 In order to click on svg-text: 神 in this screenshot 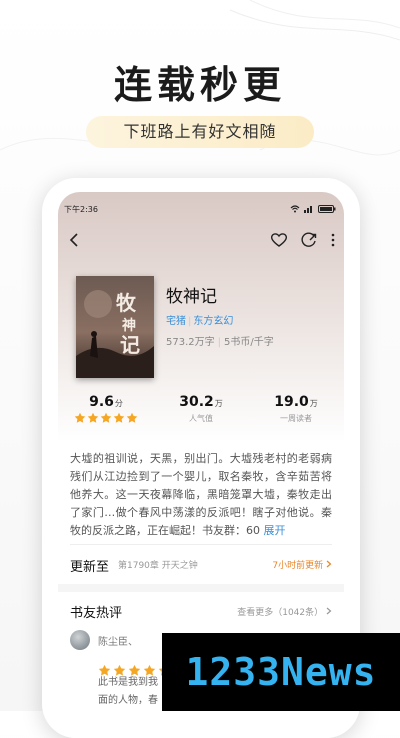, I will do `click(129, 325)`.